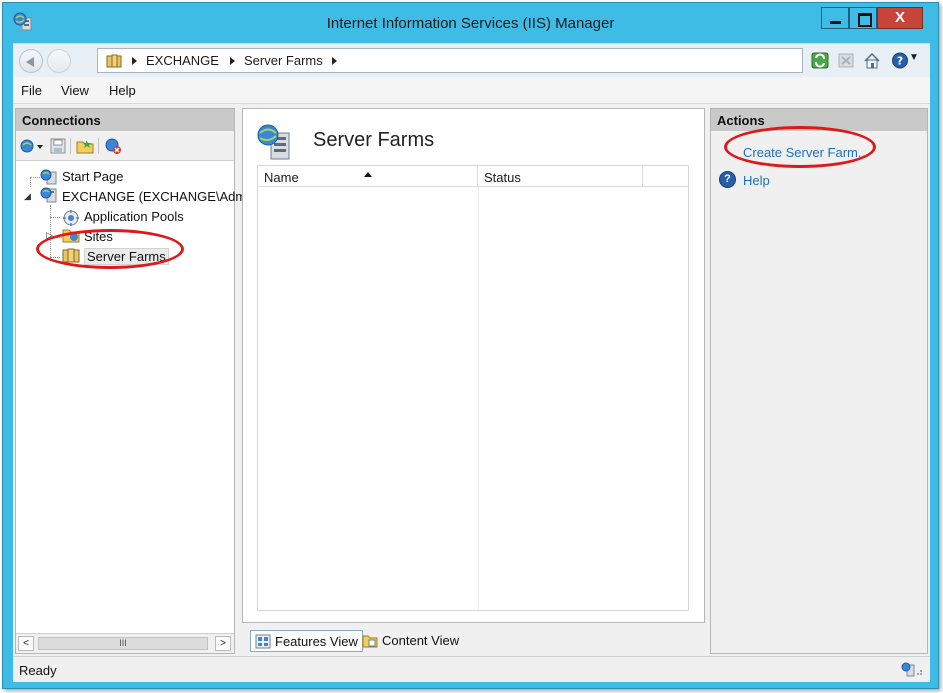 Image resolution: width=943 pixels, height=693 pixels. I want to click on menu-file: File, so click(31, 90).